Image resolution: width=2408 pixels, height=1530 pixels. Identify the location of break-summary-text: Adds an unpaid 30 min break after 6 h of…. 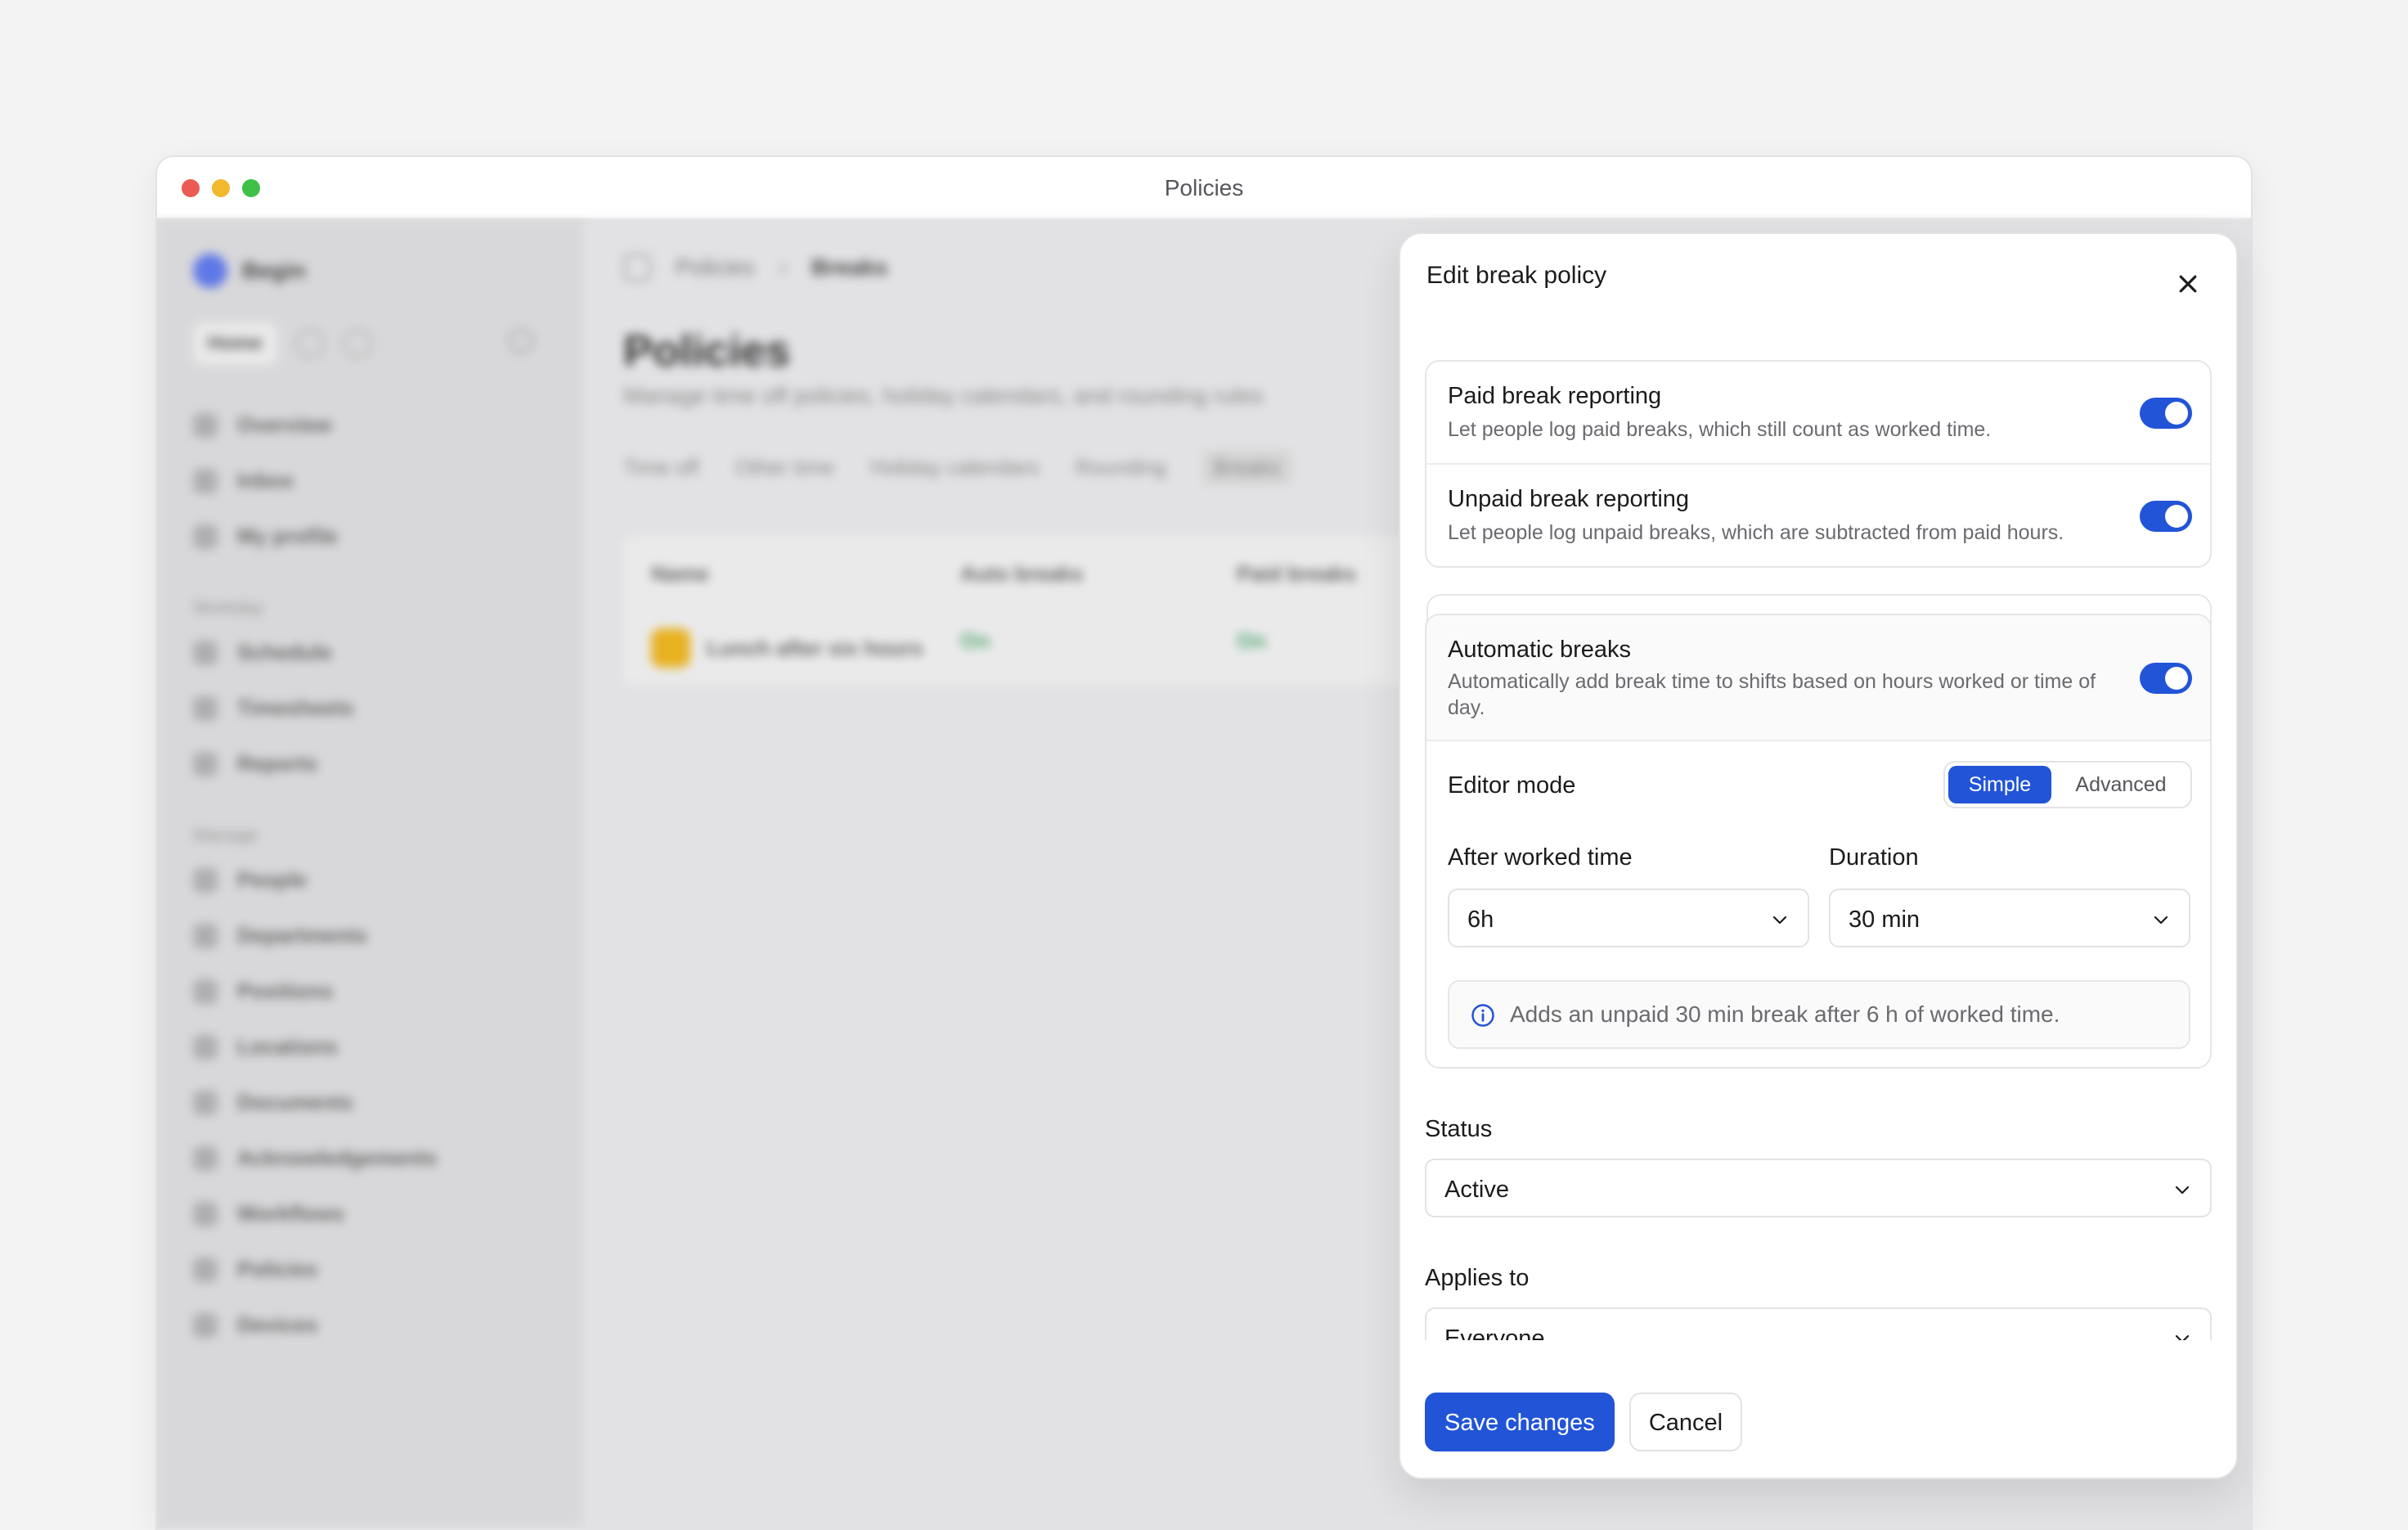
(1785, 1014).